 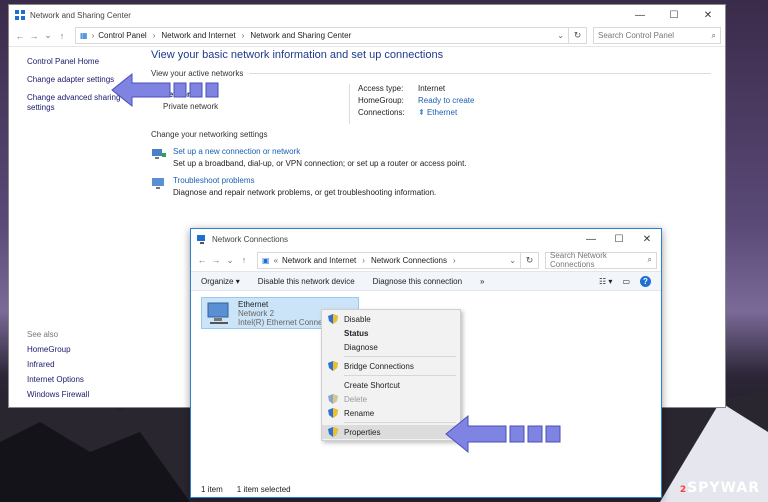 What do you see at coordinates (645, 281) in the screenshot?
I see `help-icon: ?` at bounding box center [645, 281].